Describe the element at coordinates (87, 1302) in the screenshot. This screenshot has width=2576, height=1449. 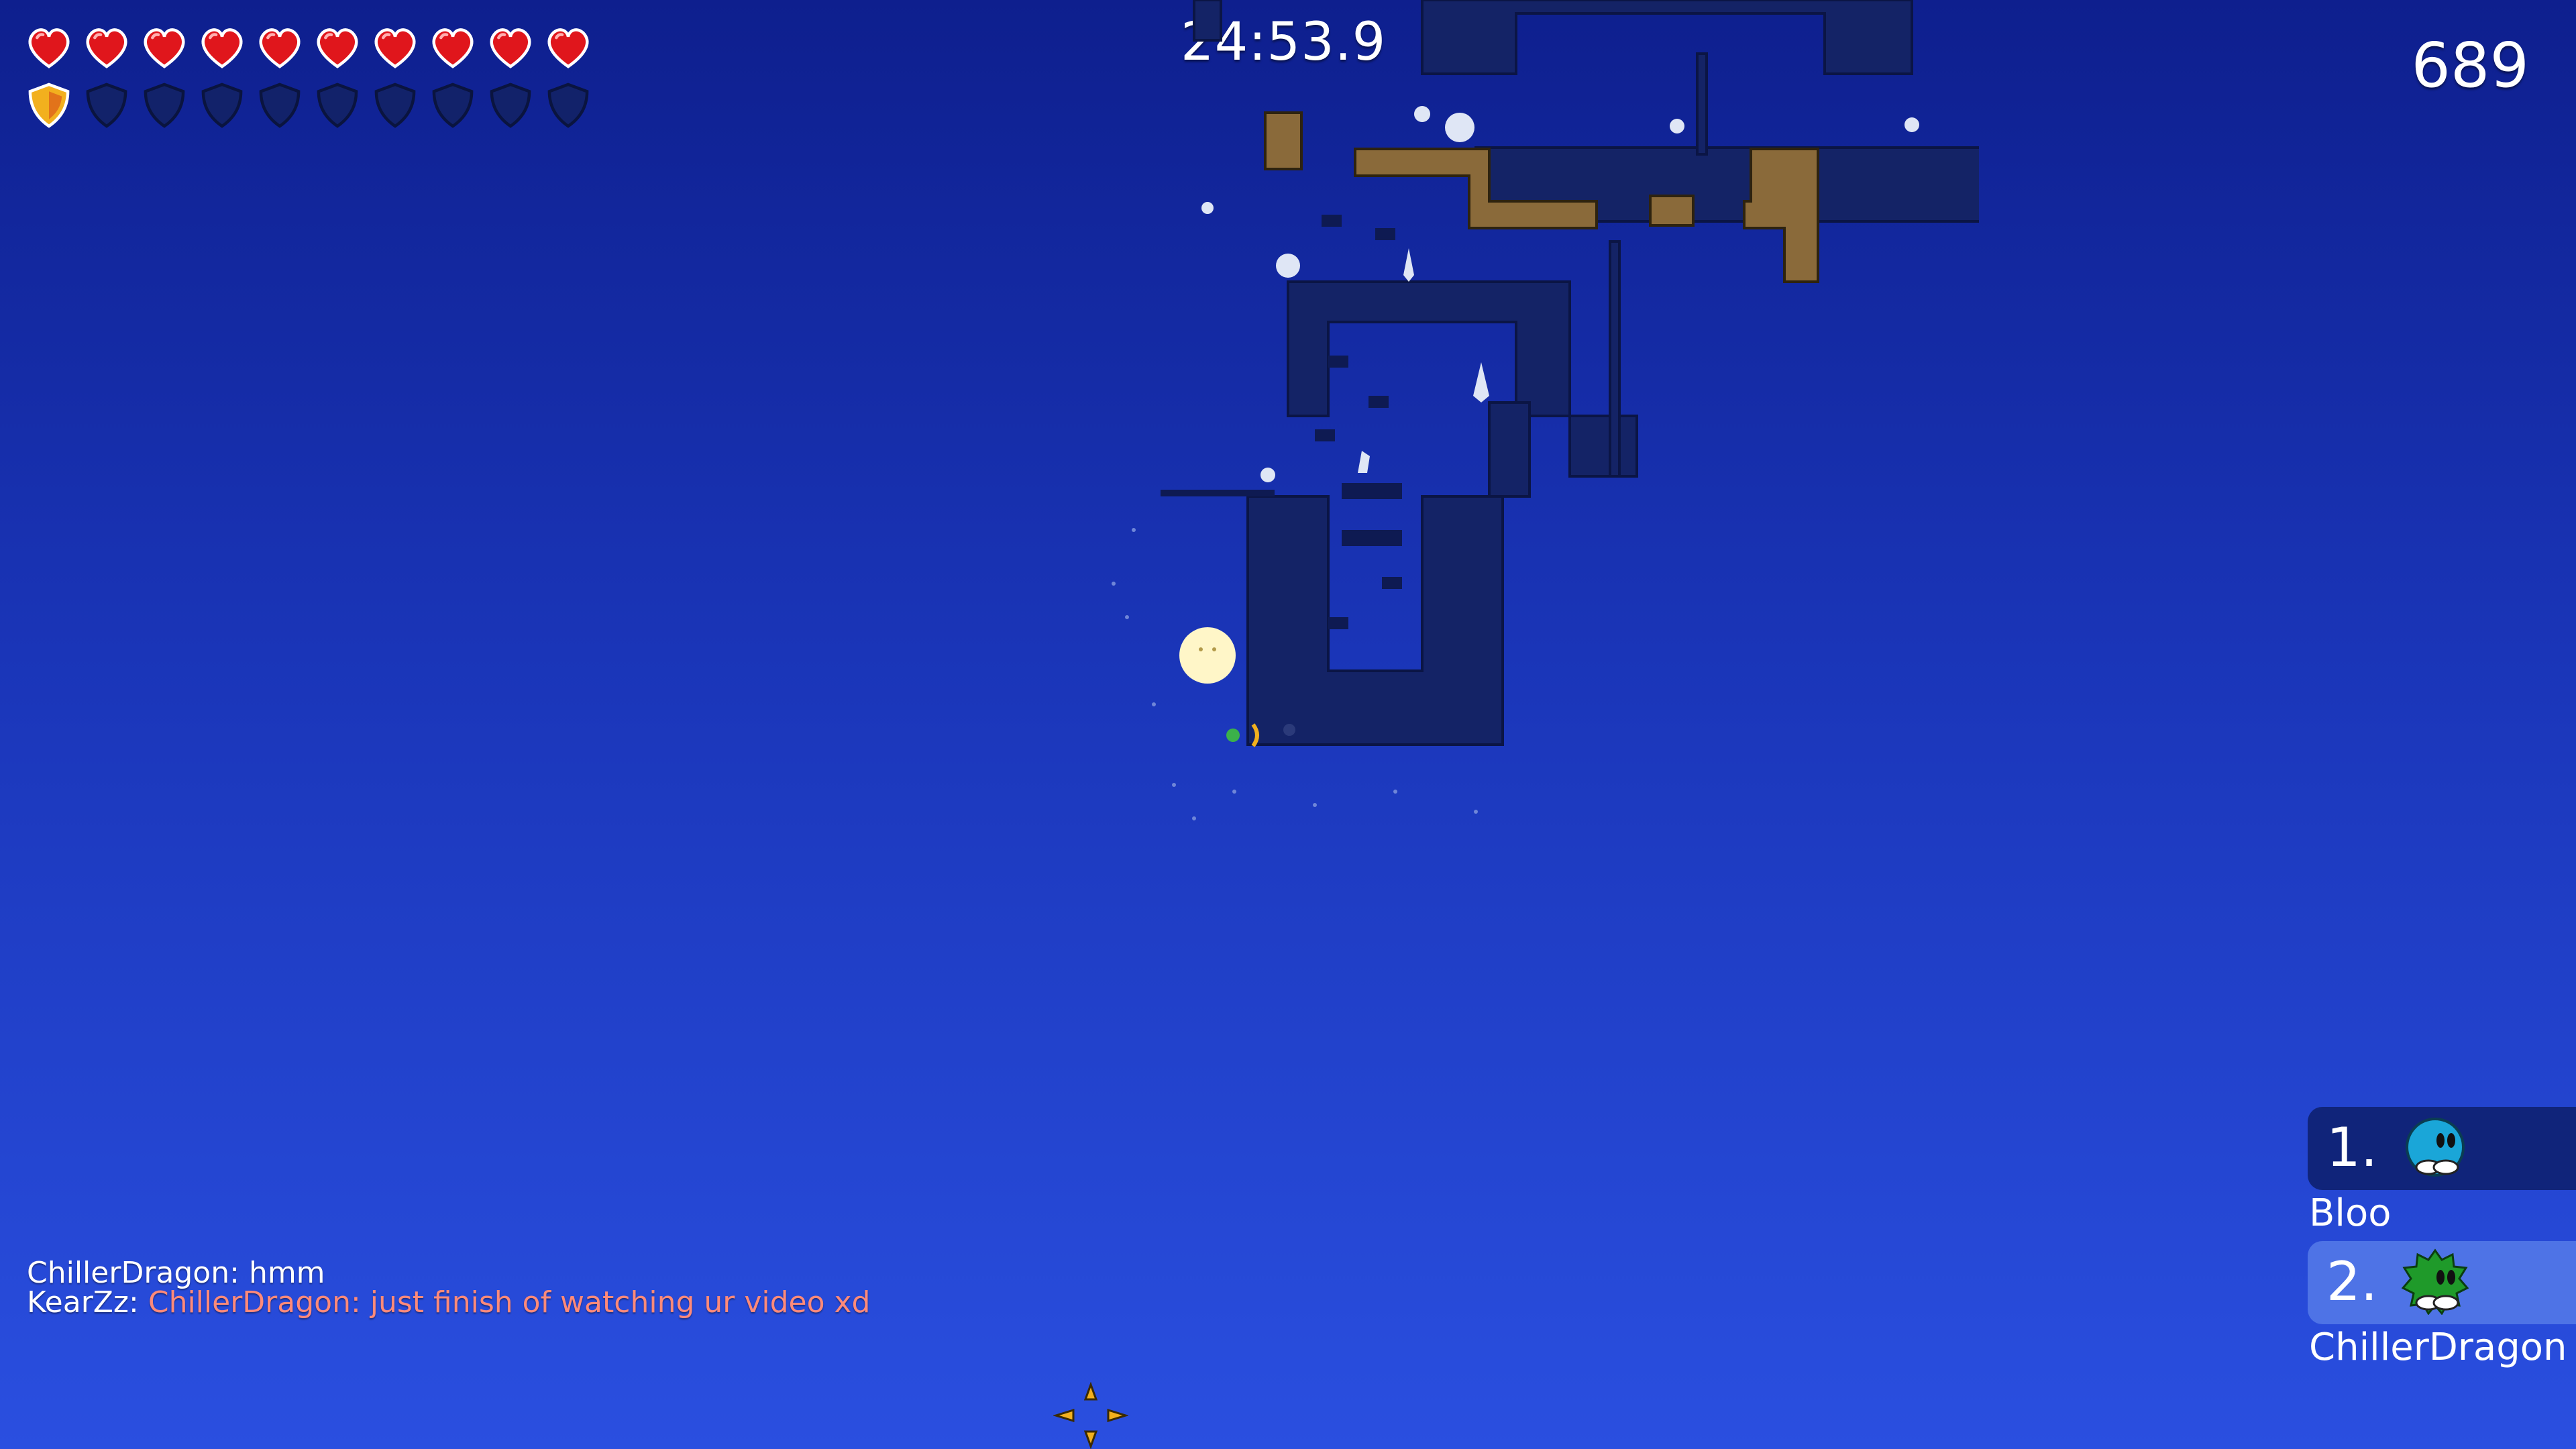
I see `chat-author: KearZz:` at that location.